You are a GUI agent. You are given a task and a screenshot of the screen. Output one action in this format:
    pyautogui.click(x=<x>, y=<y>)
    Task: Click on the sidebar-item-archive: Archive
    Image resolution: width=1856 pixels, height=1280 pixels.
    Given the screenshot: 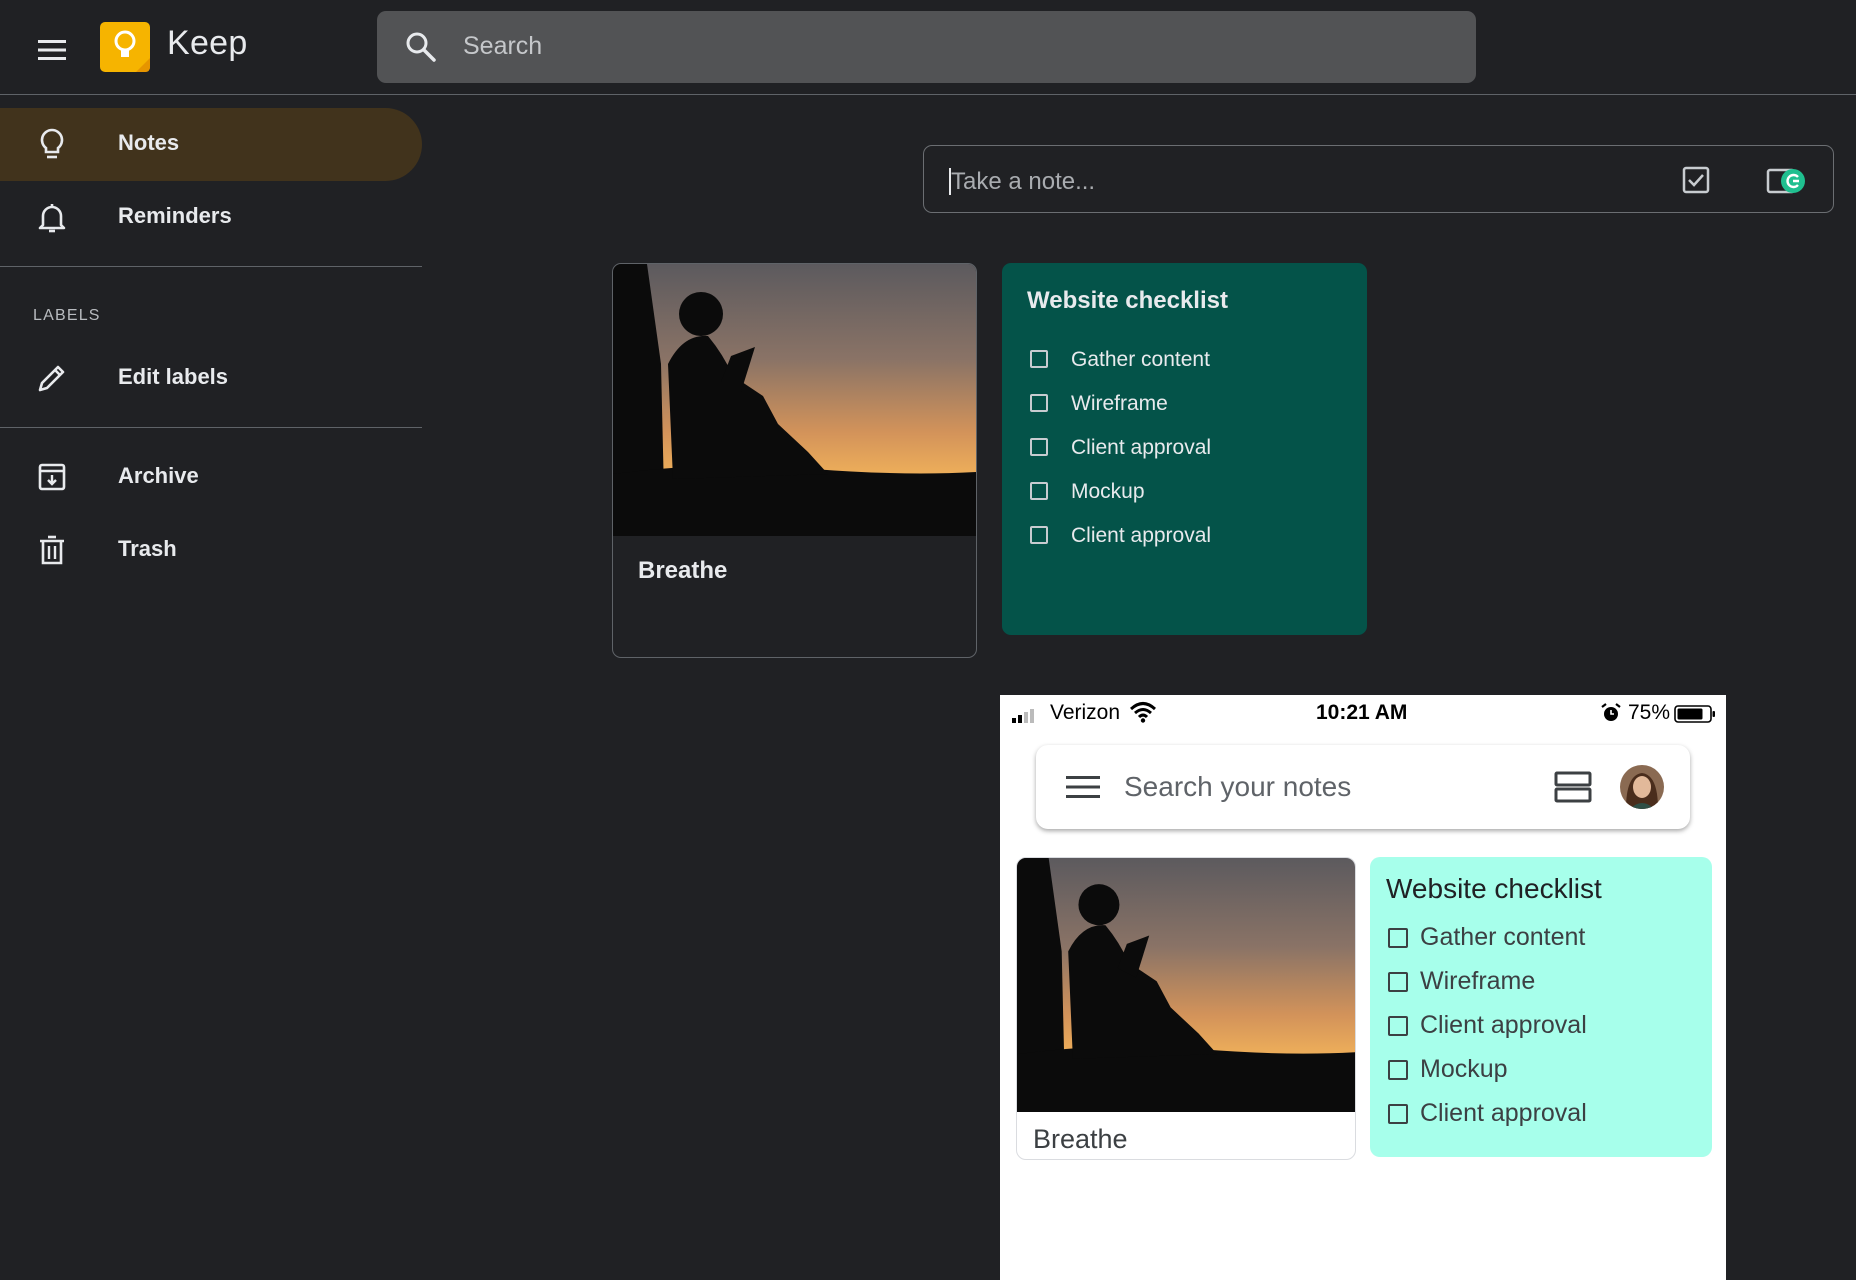 What is the action you would take?
    pyautogui.click(x=211, y=477)
    